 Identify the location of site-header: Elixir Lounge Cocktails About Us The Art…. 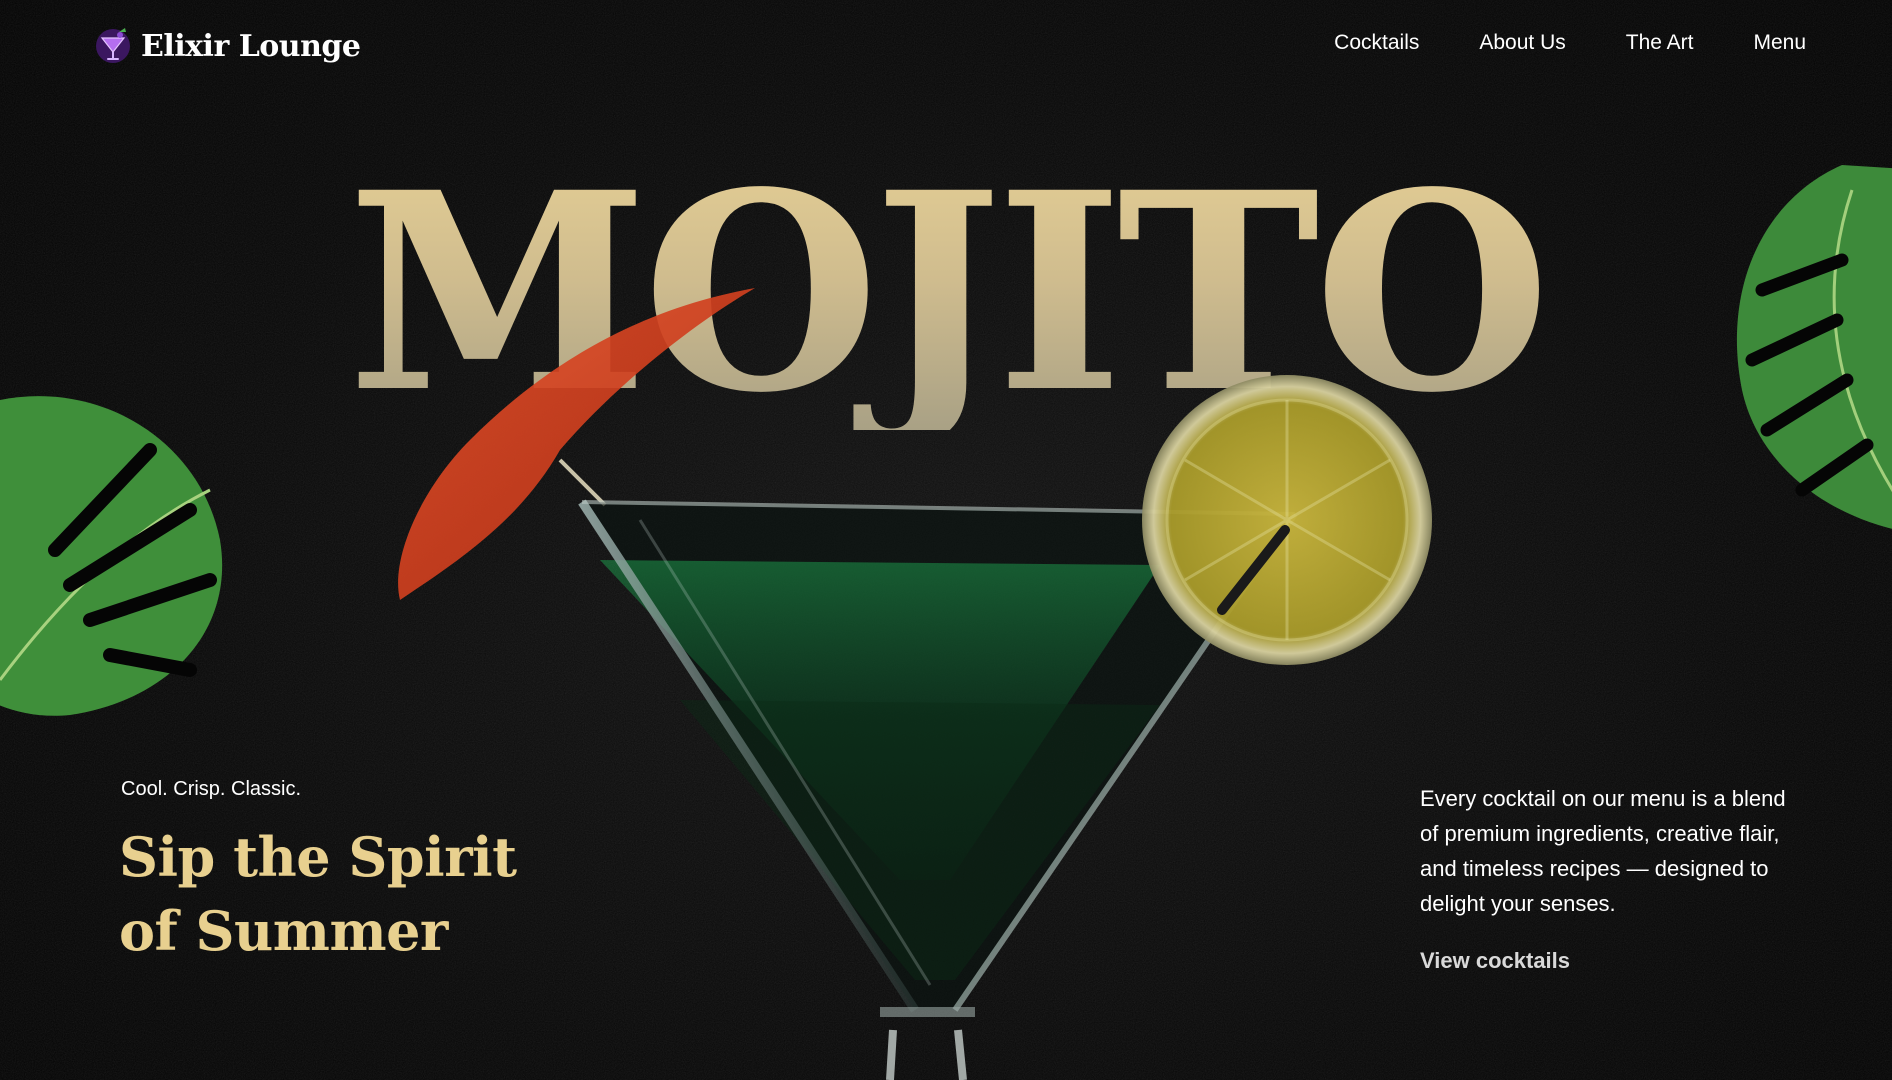
(946, 46).